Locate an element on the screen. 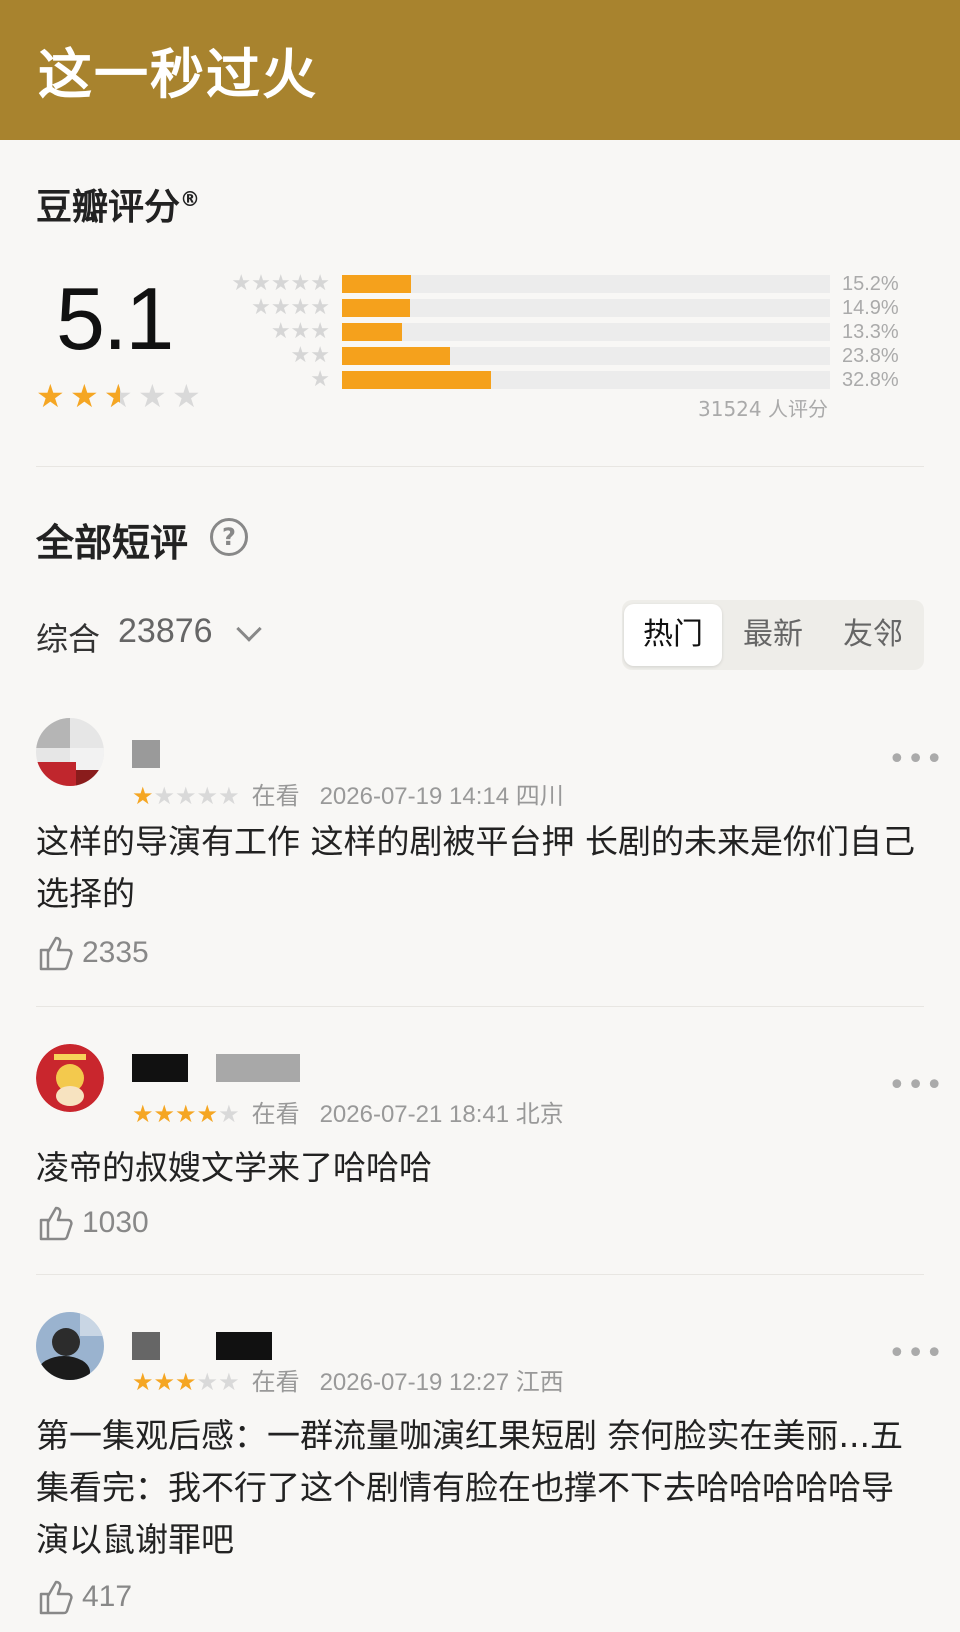 The image size is (960, 1632). comment-time: 2026-07-19 12:27 江西 is located at coordinates (441, 1382).